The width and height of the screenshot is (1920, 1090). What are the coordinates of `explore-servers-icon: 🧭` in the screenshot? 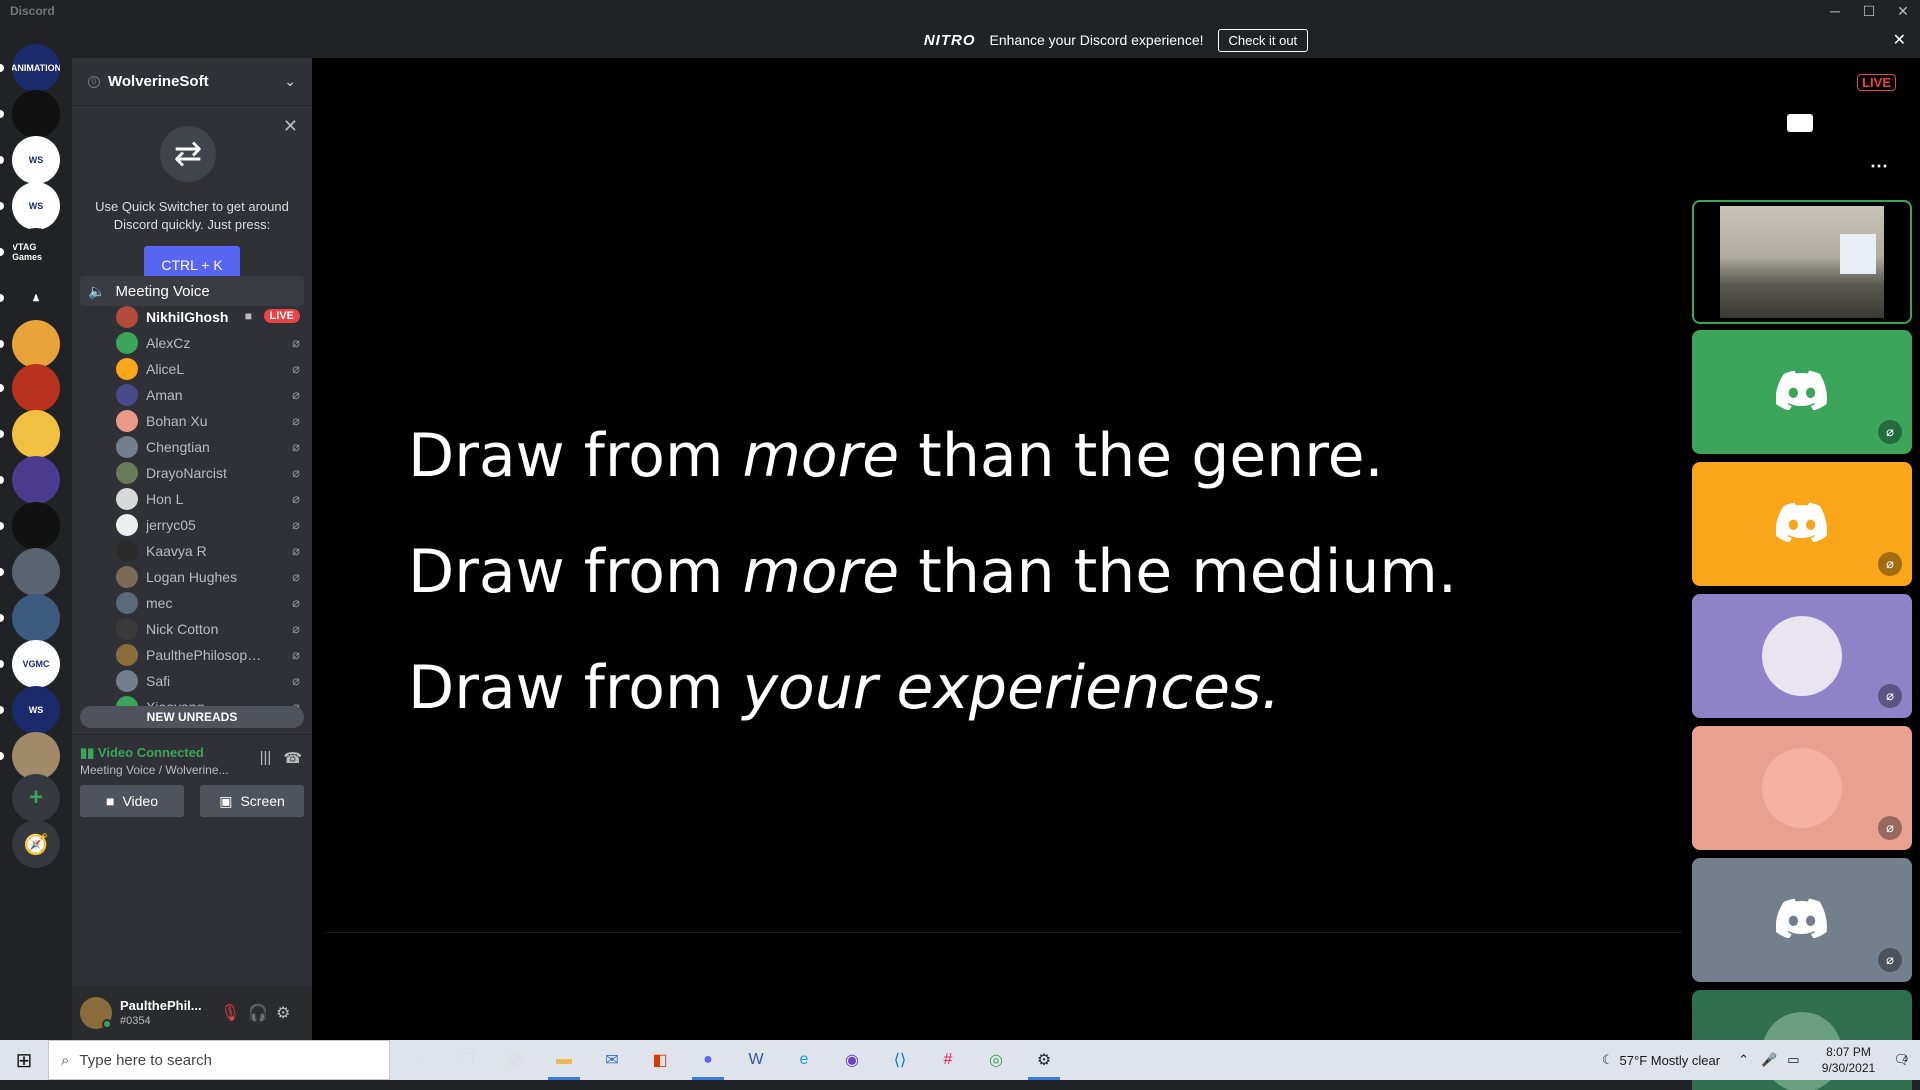 It's located at (36, 844).